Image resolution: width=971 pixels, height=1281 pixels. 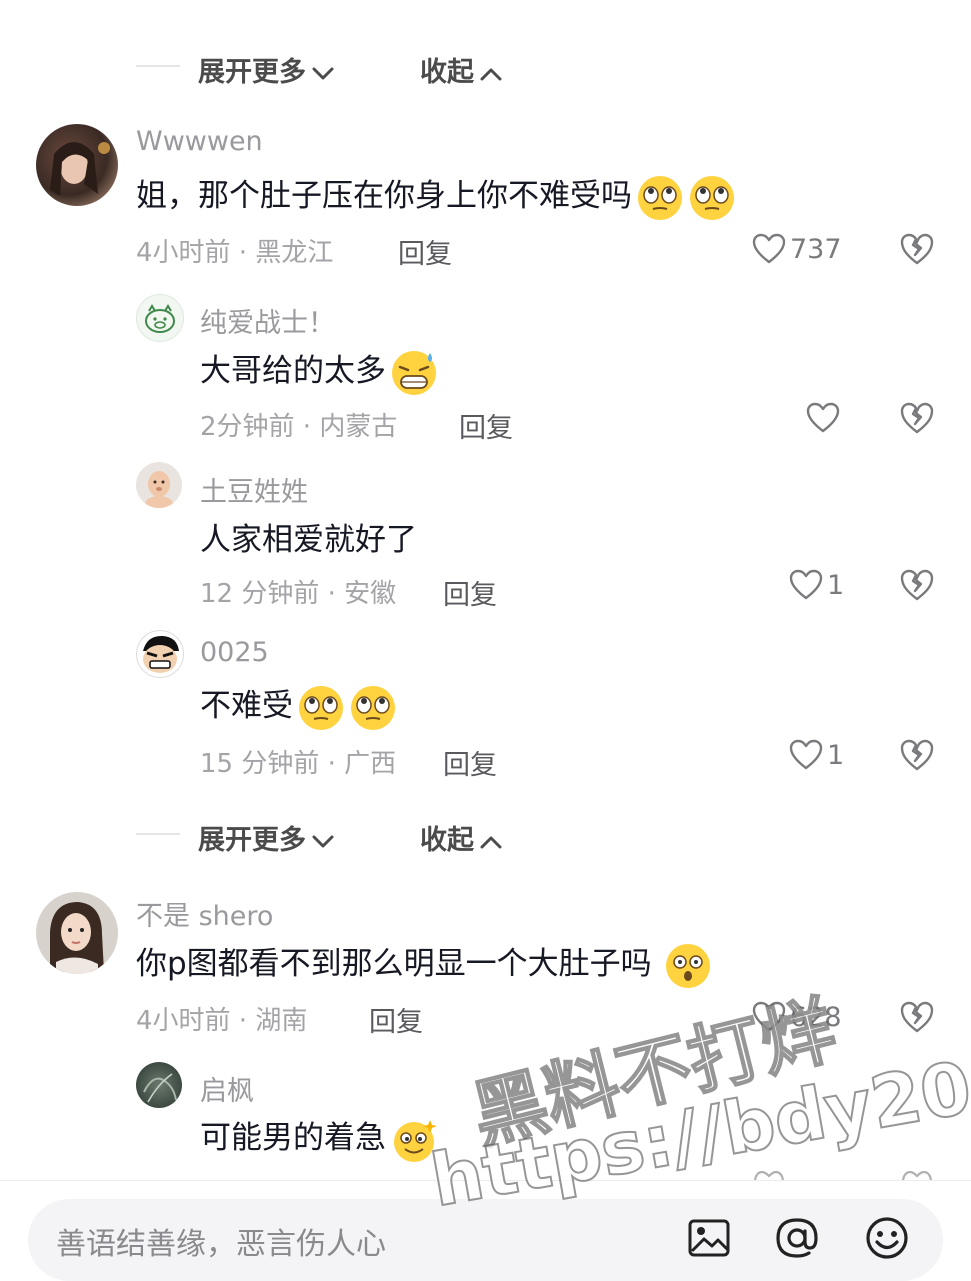 What do you see at coordinates (293, 1138) in the screenshot?
I see `comment-text-body: 可能男的着急` at bounding box center [293, 1138].